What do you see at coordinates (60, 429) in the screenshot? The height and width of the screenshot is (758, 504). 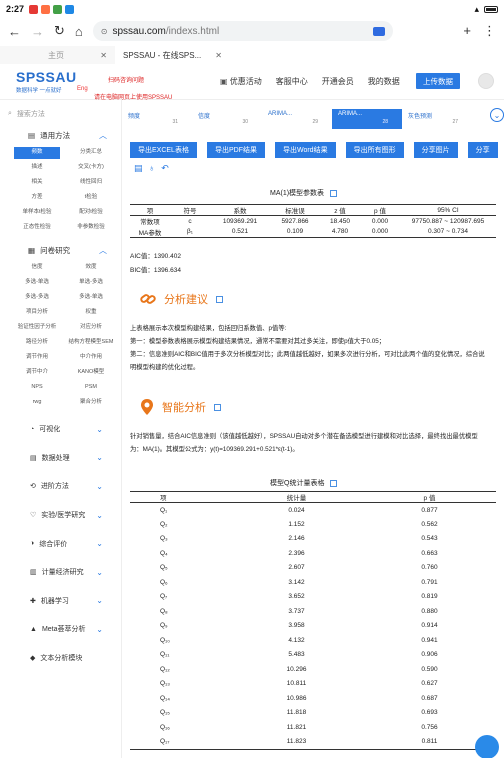 I see `sidebar-section: ◔ 可视化 ⌄` at bounding box center [60, 429].